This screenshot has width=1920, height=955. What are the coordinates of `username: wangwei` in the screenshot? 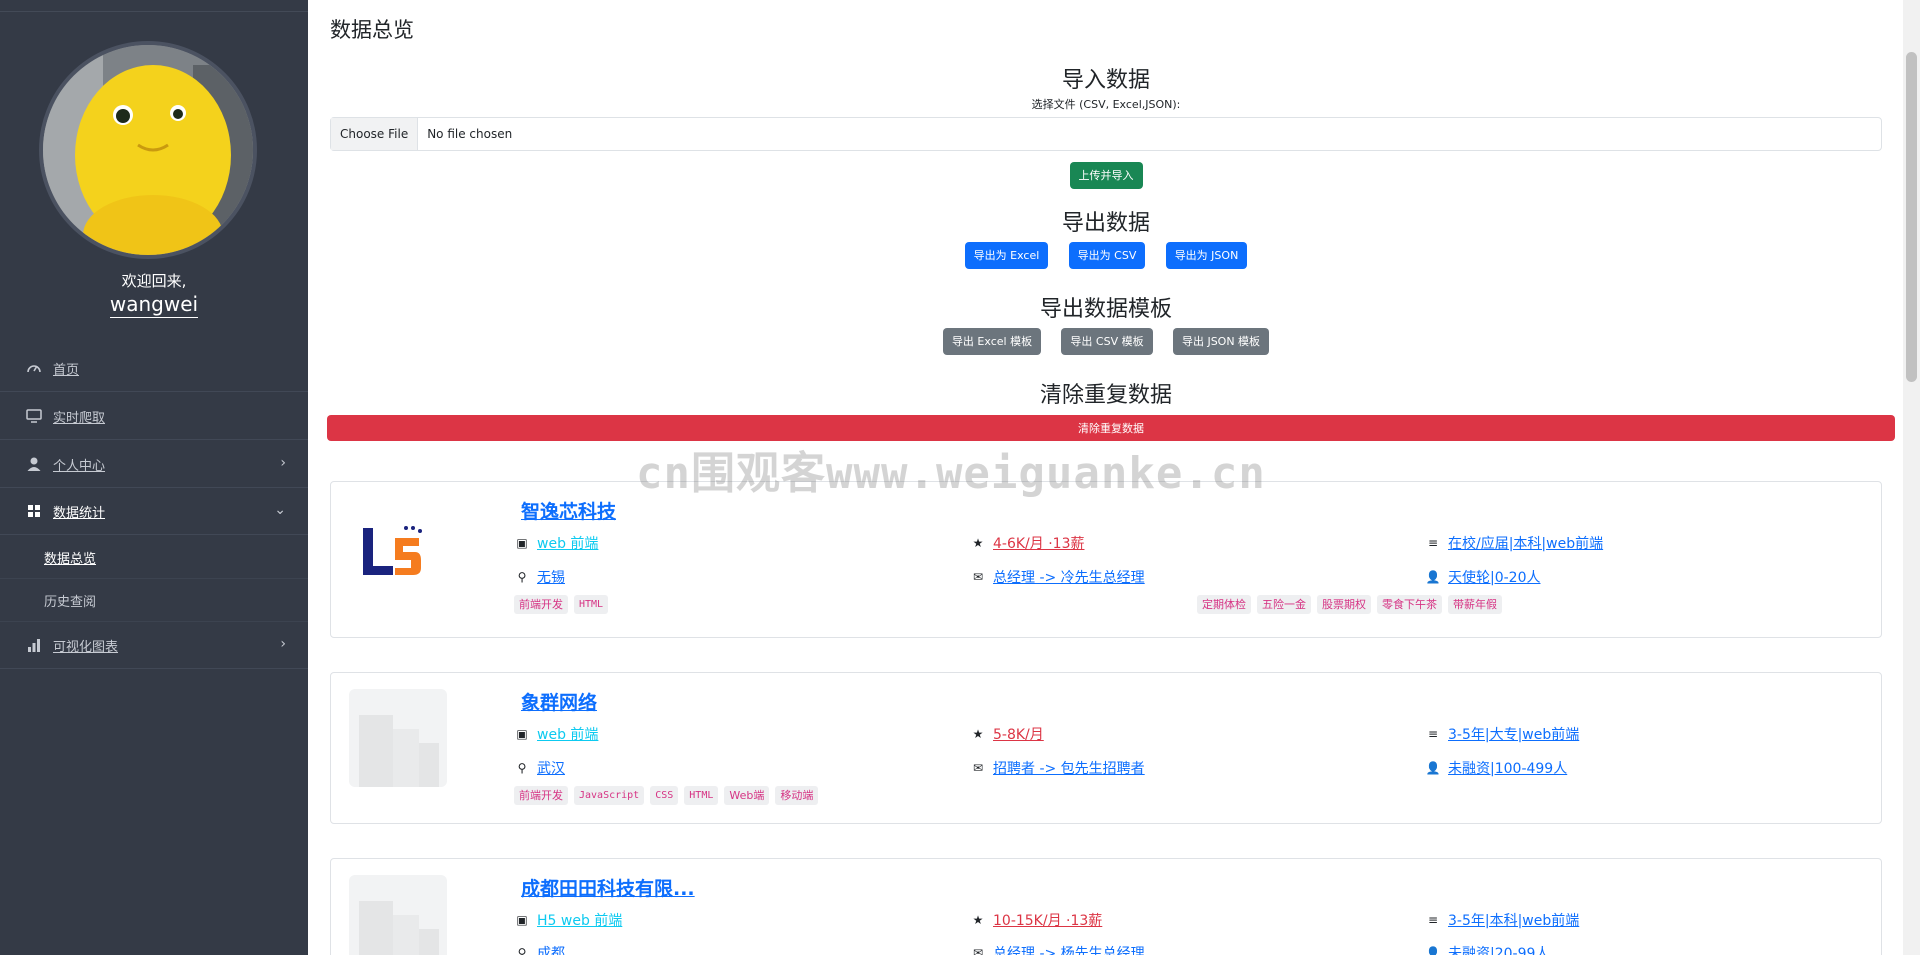 It's located at (154, 305).